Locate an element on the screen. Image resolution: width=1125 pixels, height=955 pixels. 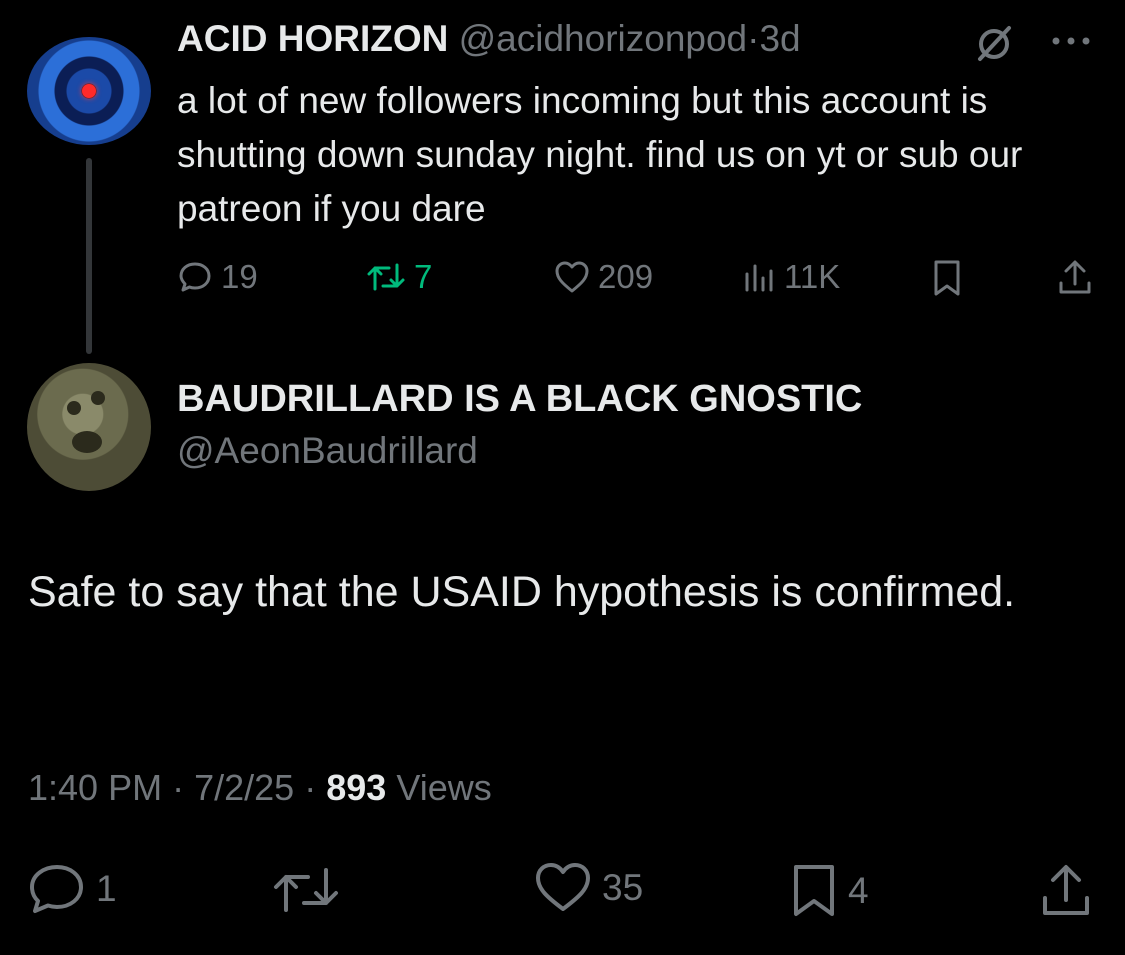
views-button: 11K is located at coordinates (791, 277).